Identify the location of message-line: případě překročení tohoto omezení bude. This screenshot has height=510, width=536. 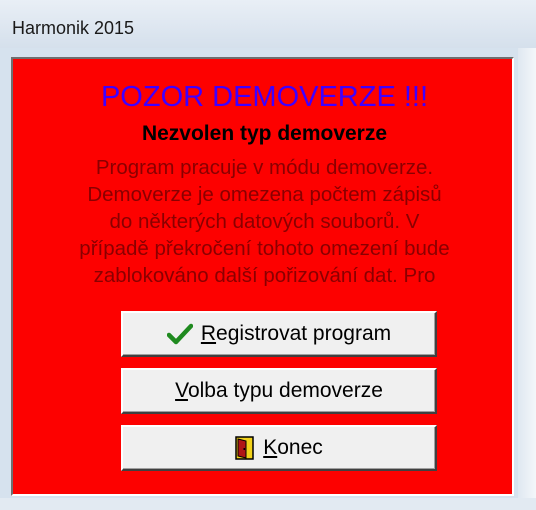
(264, 248).